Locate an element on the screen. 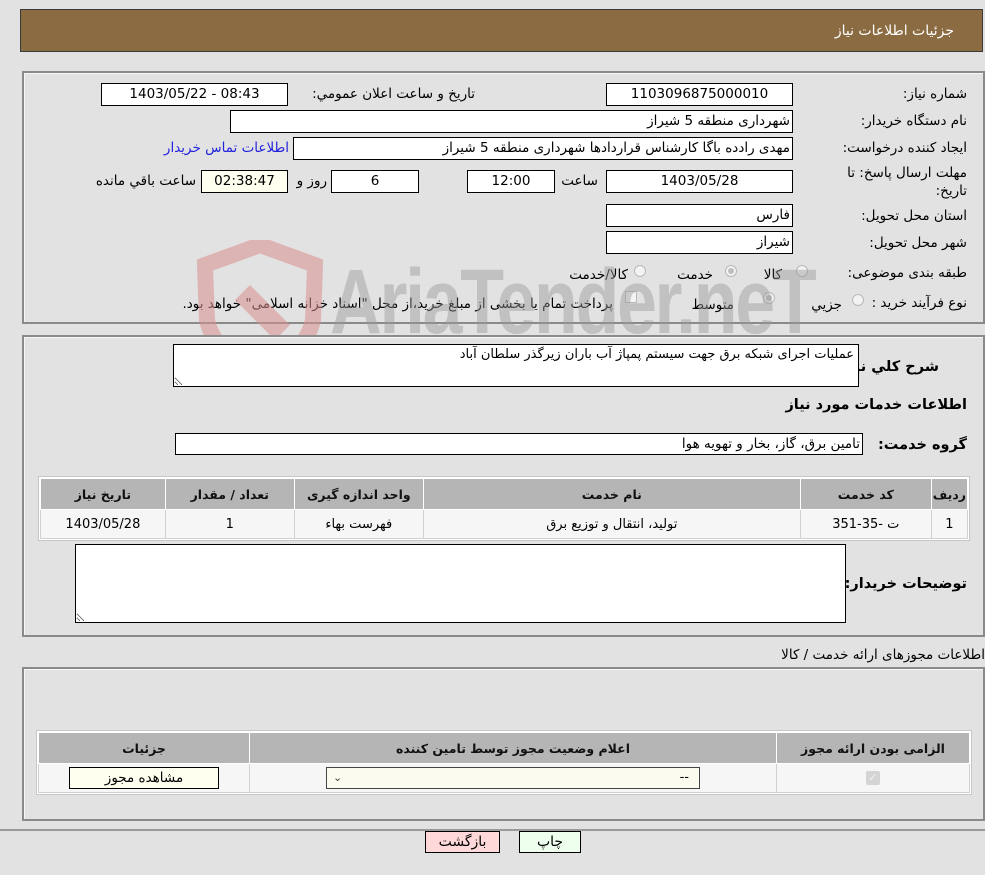  col-service-name: نام خدمت is located at coordinates (611, 494).